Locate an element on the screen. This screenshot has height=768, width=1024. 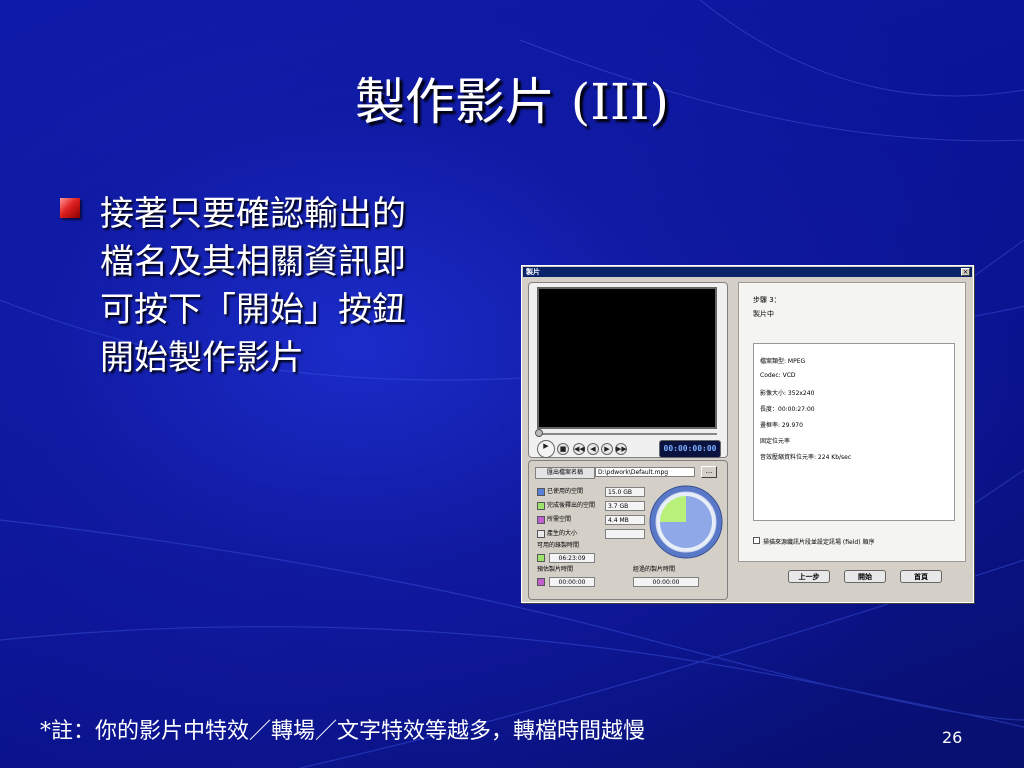
info-line: 影像大小: 352x240 is located at coordinates (787, 393).